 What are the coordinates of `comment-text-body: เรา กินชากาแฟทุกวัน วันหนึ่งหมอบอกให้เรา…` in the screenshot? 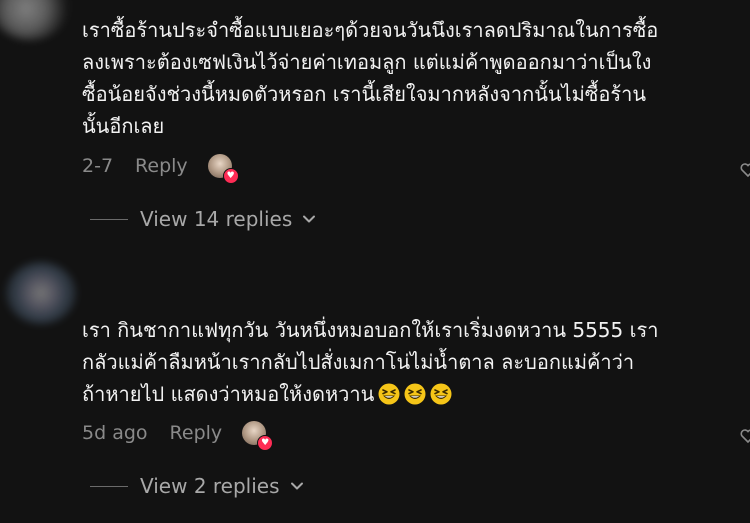 It's located at (370, 362).